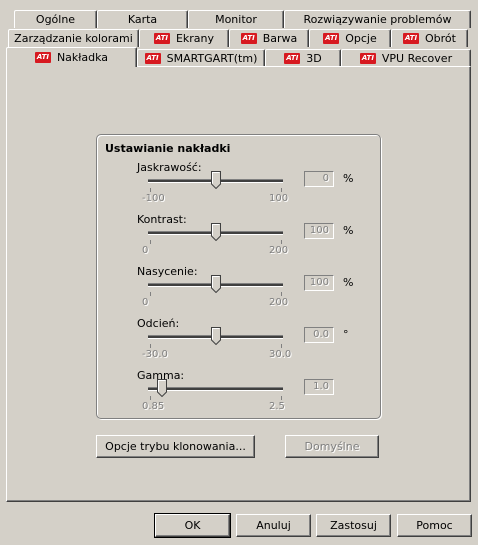 The width and height of the screenshot is (478, 545). I want to click on contrast-value-field: 100, so click(319, 231).